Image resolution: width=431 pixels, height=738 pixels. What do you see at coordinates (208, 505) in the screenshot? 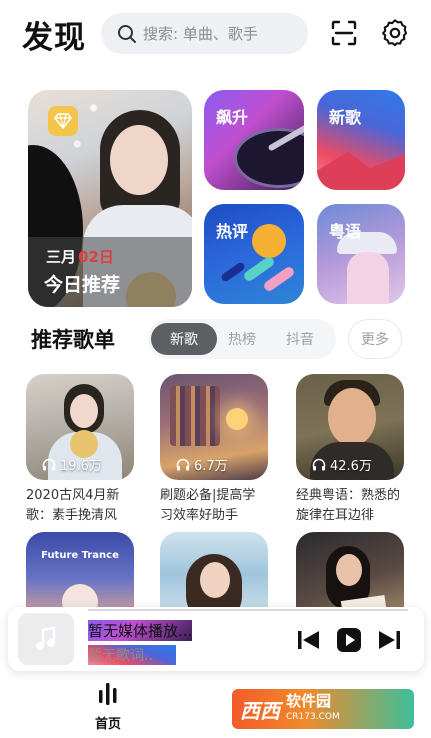
I see `playlist-title: 刷题必备|提高学习效率好助手` at bounding box center [208, 505].